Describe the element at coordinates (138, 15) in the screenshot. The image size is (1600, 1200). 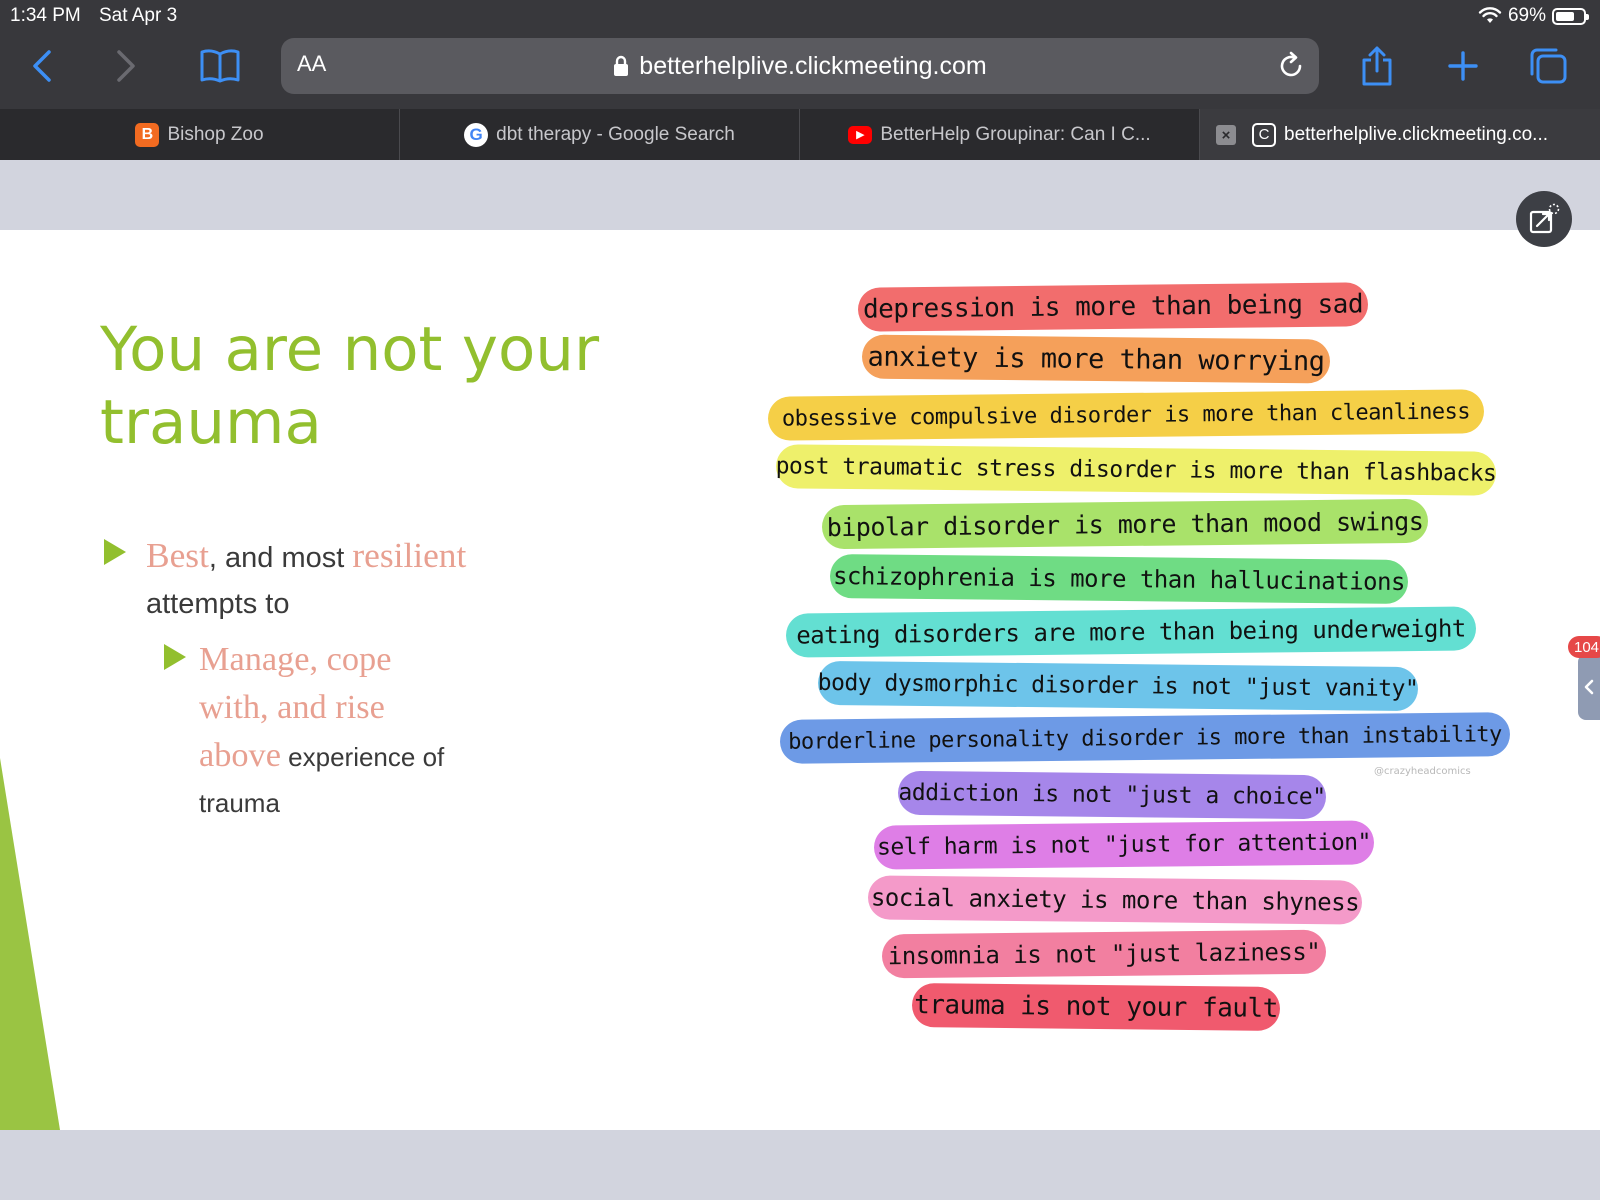
I see `status-date: Sat Apr 3` at that location.